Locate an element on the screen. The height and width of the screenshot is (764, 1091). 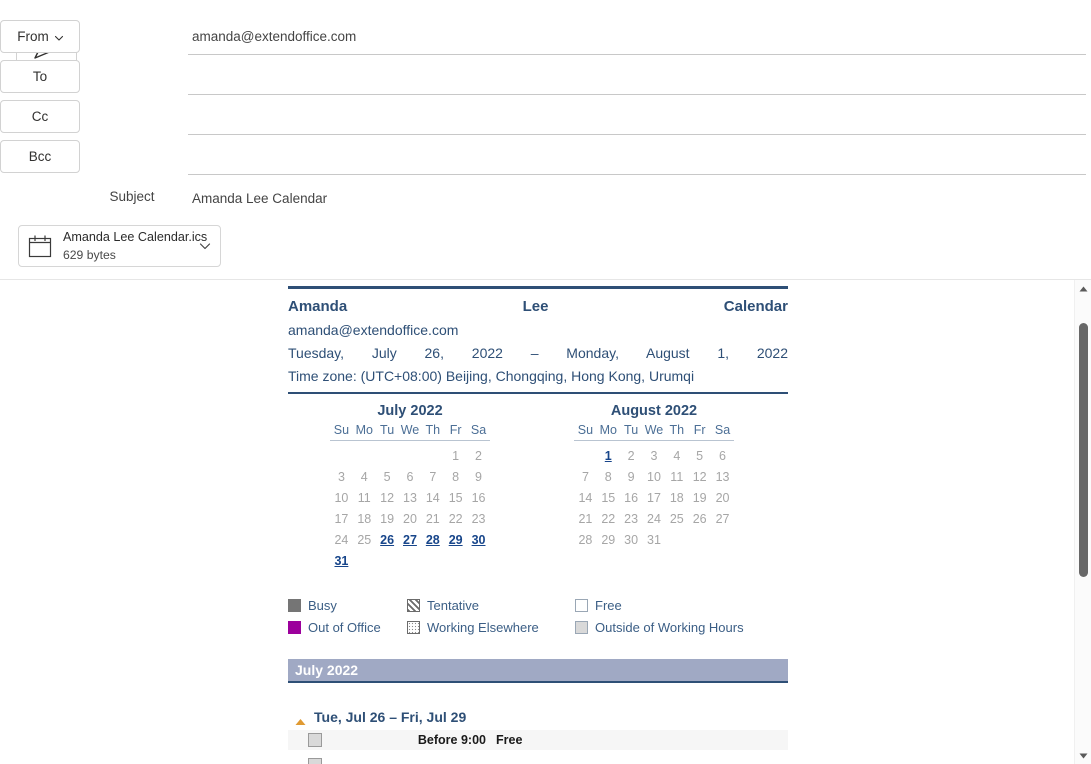
day-group-header: Tue, Jul 26 – Fri, Jul 29 is located at coordinates (538, 717).